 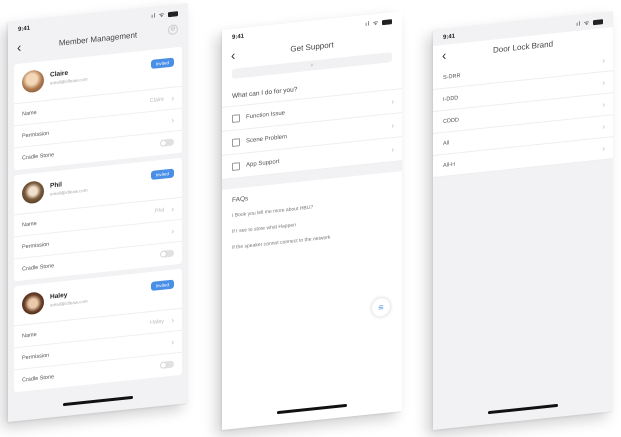 I want to click on support-item-label: Scene Problem, so click(x=267, y=139).